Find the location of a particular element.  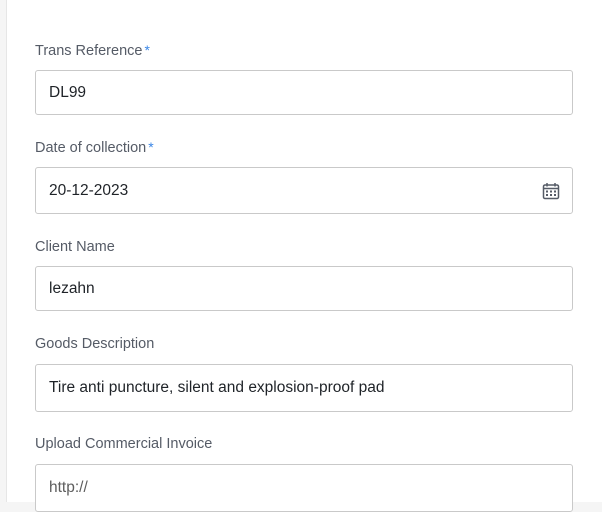

date-of-collection-input: 20-12-2023 is located at coordinates (304, 190).